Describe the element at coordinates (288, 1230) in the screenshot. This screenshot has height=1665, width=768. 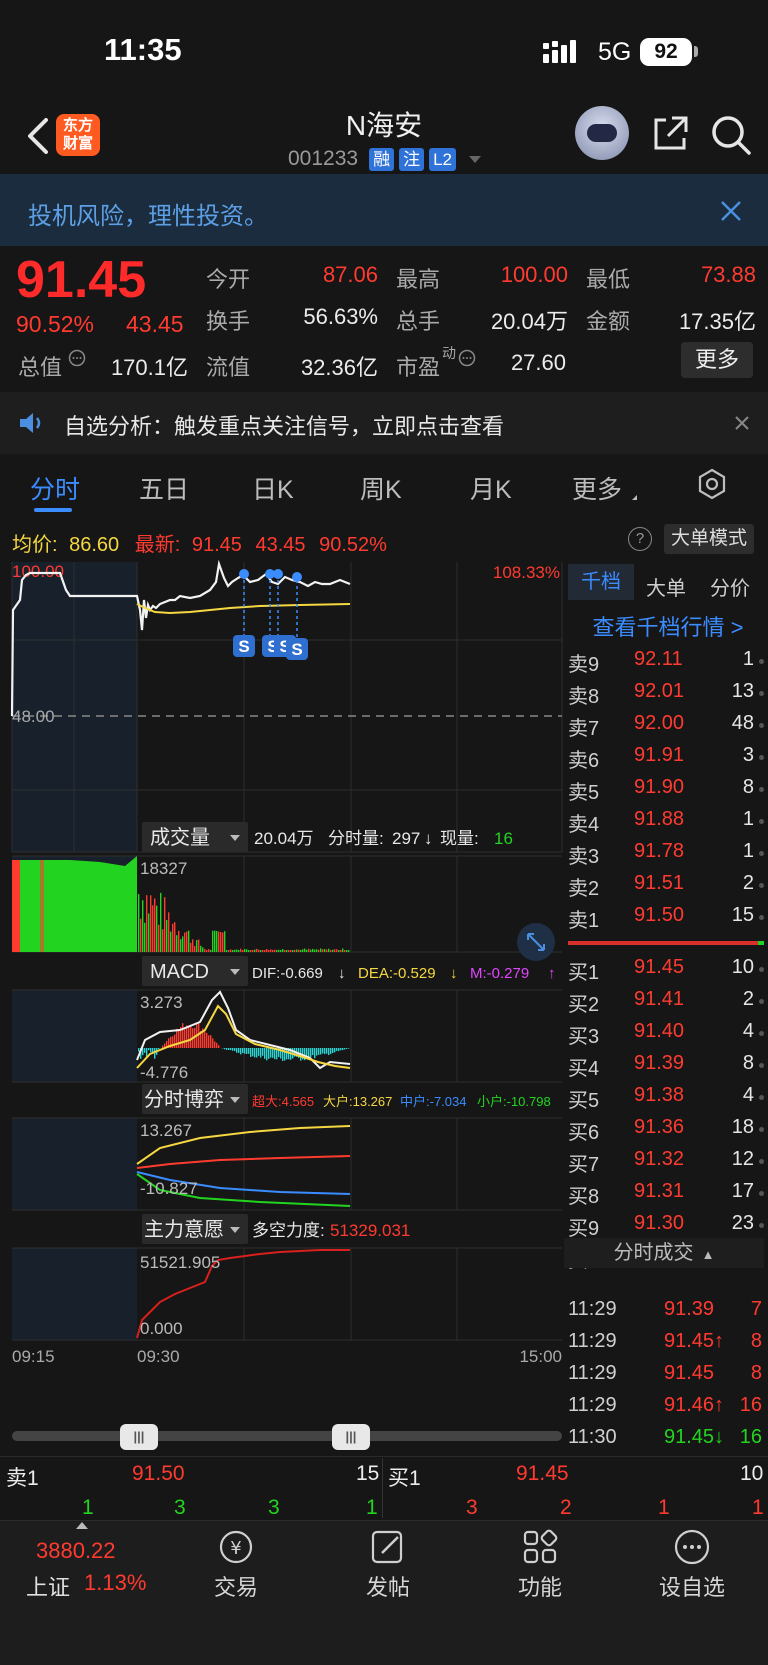
I see `will-label: 多空力度:` at that location.